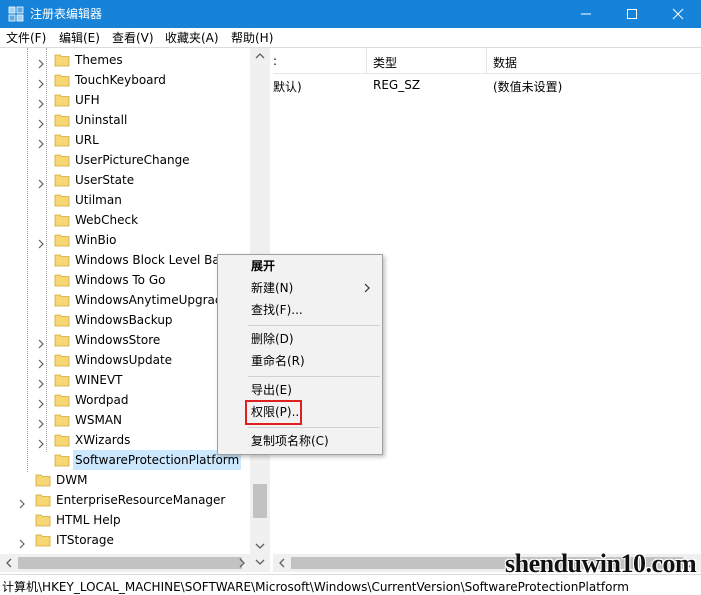  Describe the element at coordinates (98, 200) in the screenshot. I see `tree-item-label: Utilman` at that location.